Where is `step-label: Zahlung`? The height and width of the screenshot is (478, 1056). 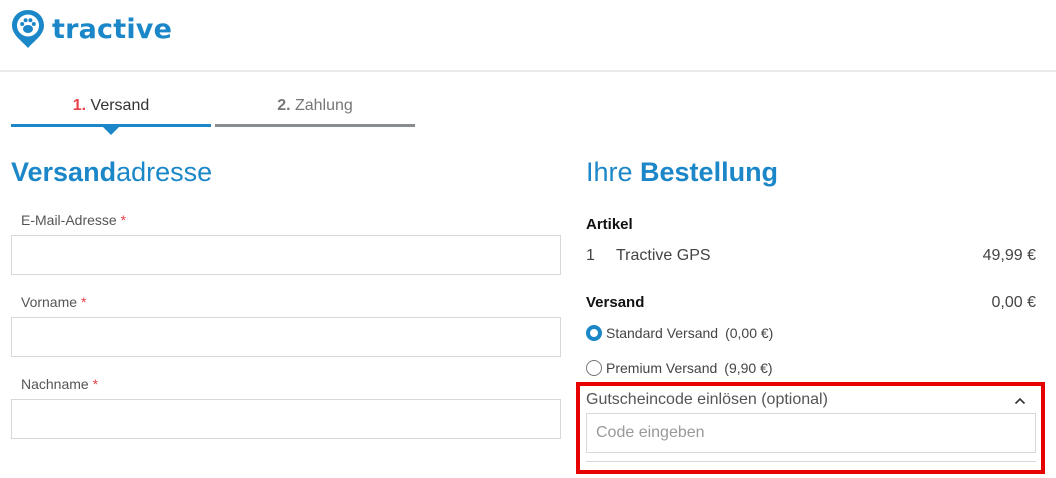 step-label: Zahlung is located at coordinates (323, 105).